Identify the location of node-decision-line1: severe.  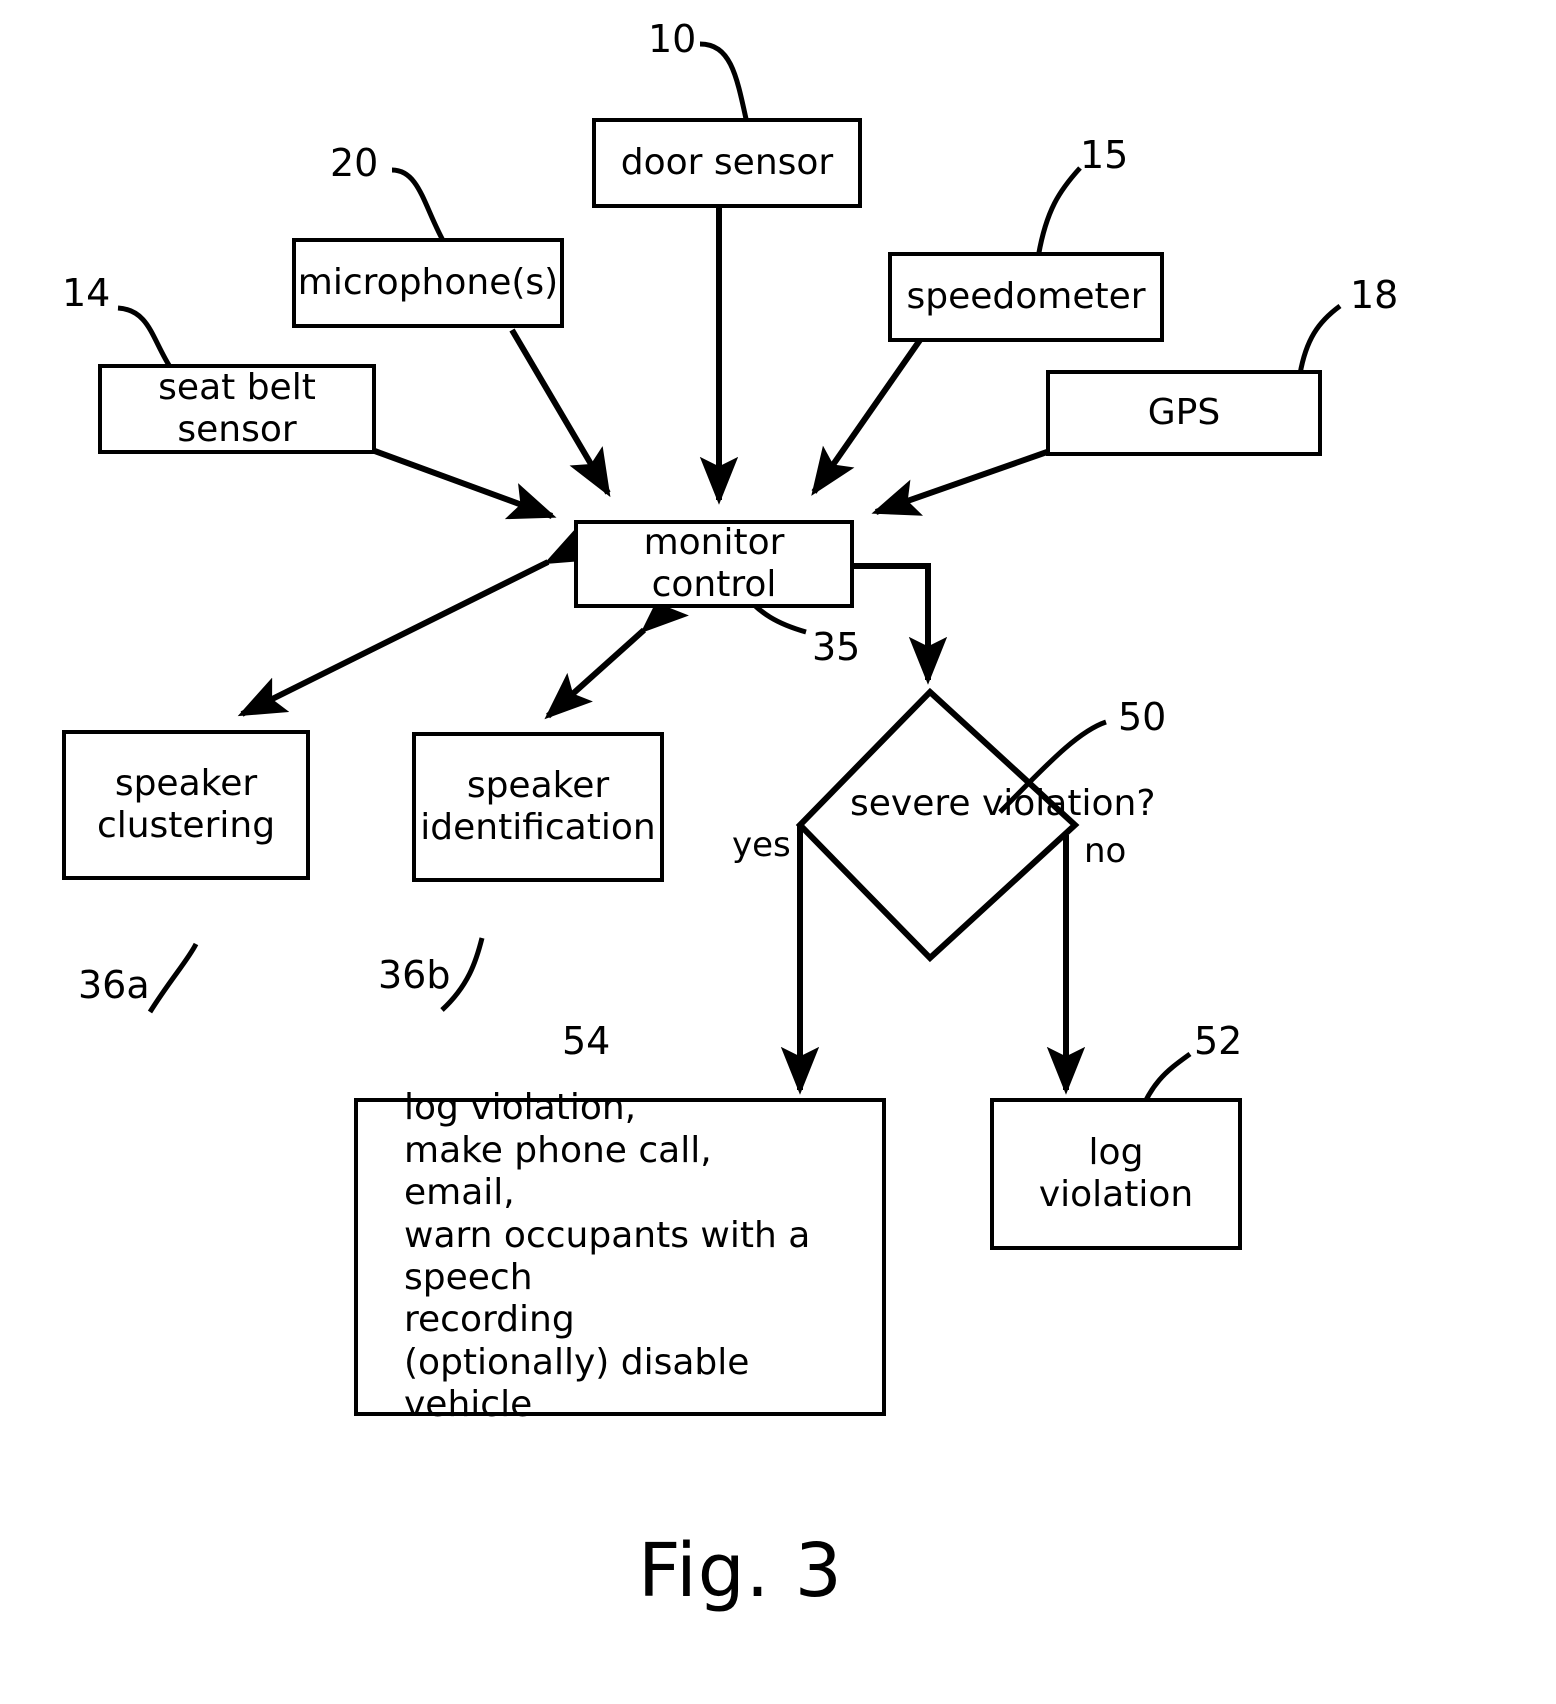
(910, 803).